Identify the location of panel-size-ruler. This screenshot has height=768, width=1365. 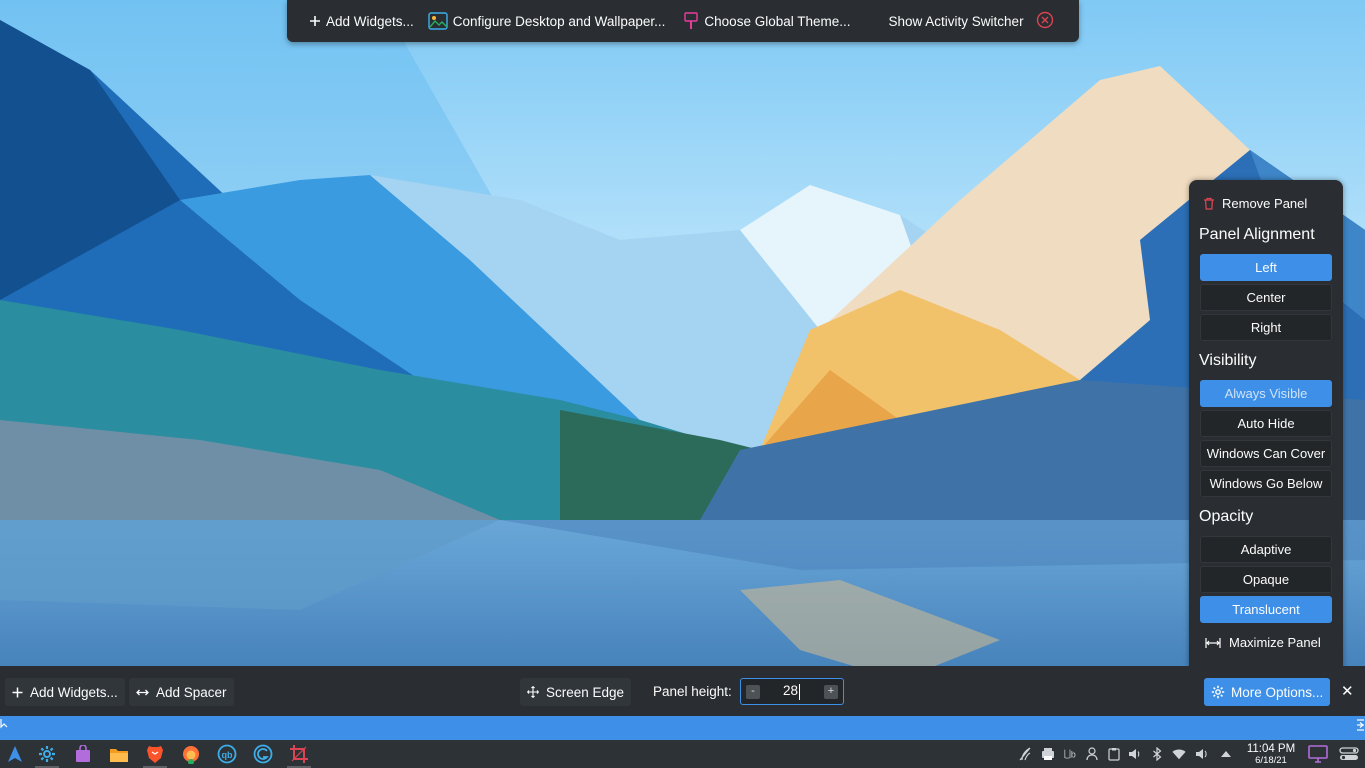
(682, 728).